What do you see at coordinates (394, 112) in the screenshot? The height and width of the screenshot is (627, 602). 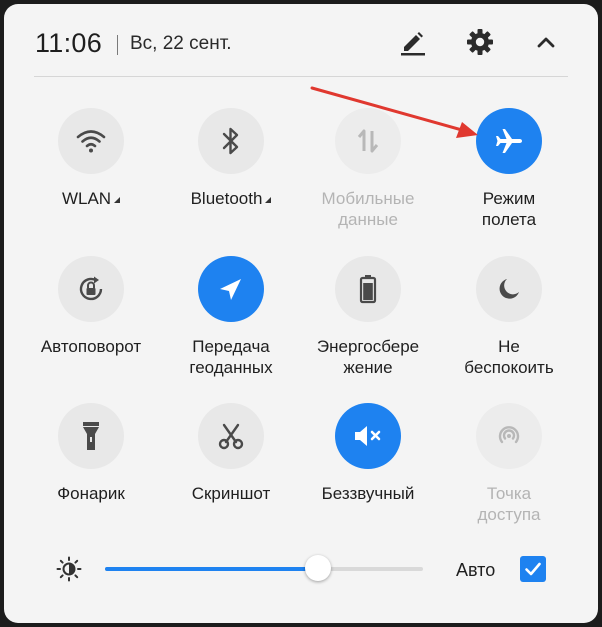 I see `annotation-arrow` at bounding box center [394, 112].